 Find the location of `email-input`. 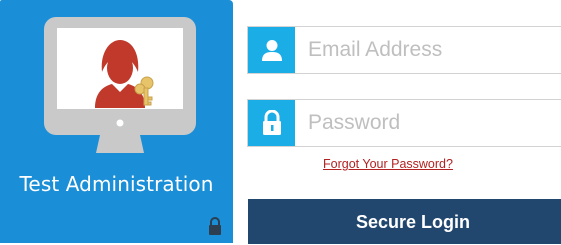

email-input is located at coordinates (430, 50).